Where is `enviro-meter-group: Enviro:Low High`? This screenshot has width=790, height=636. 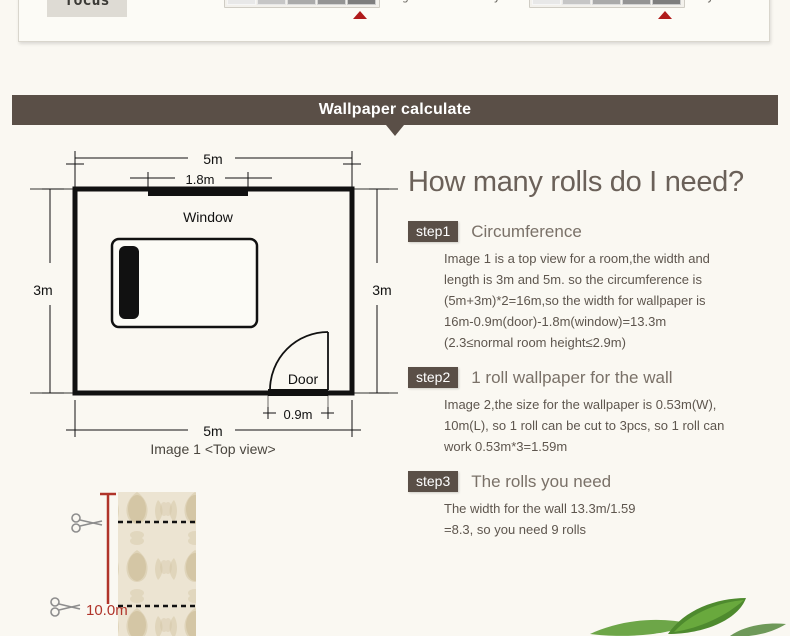
enviro-meter-group: Enviro:Low High is located at coordinates (280, 9).